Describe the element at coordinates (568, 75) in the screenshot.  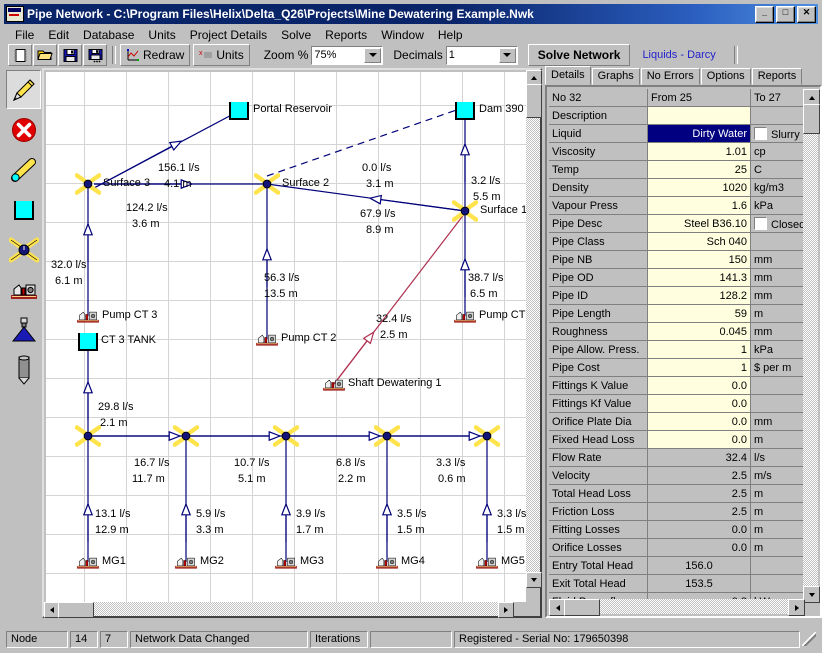
I see `tab-details: Details` at that location.